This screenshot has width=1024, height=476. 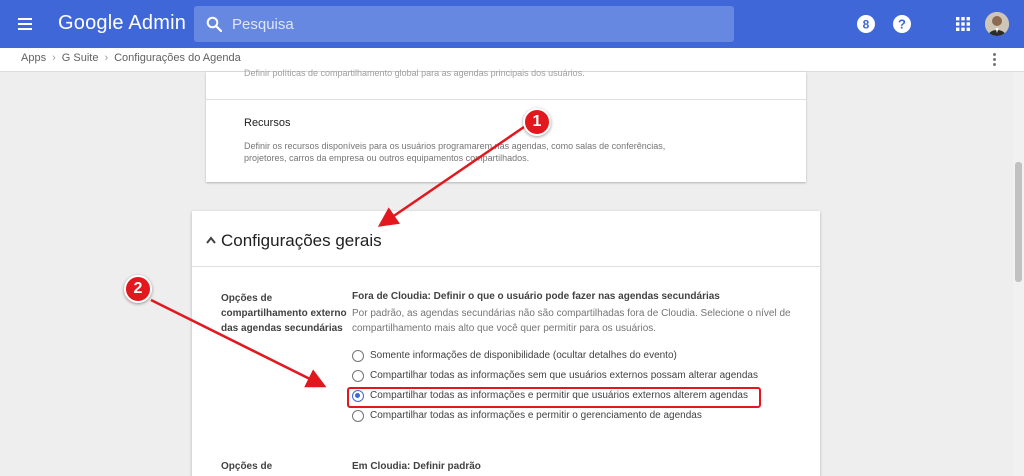 I want to click on help-icon: ?, so click(x=902, y=24).